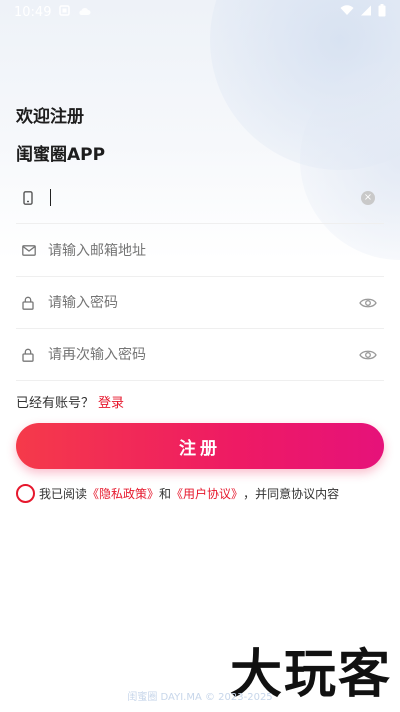 The width and height of the screenshot is (400, 712). I want to click on email-field, so click(200, 251).